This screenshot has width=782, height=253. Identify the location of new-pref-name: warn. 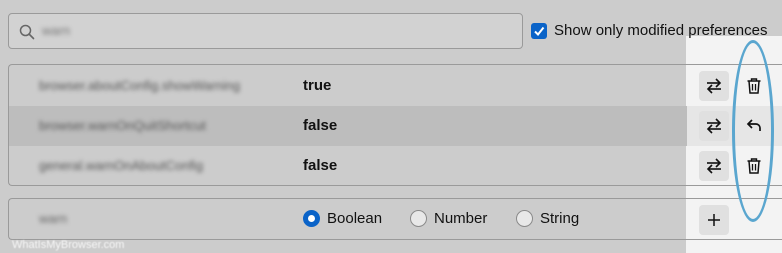
(53, 218).